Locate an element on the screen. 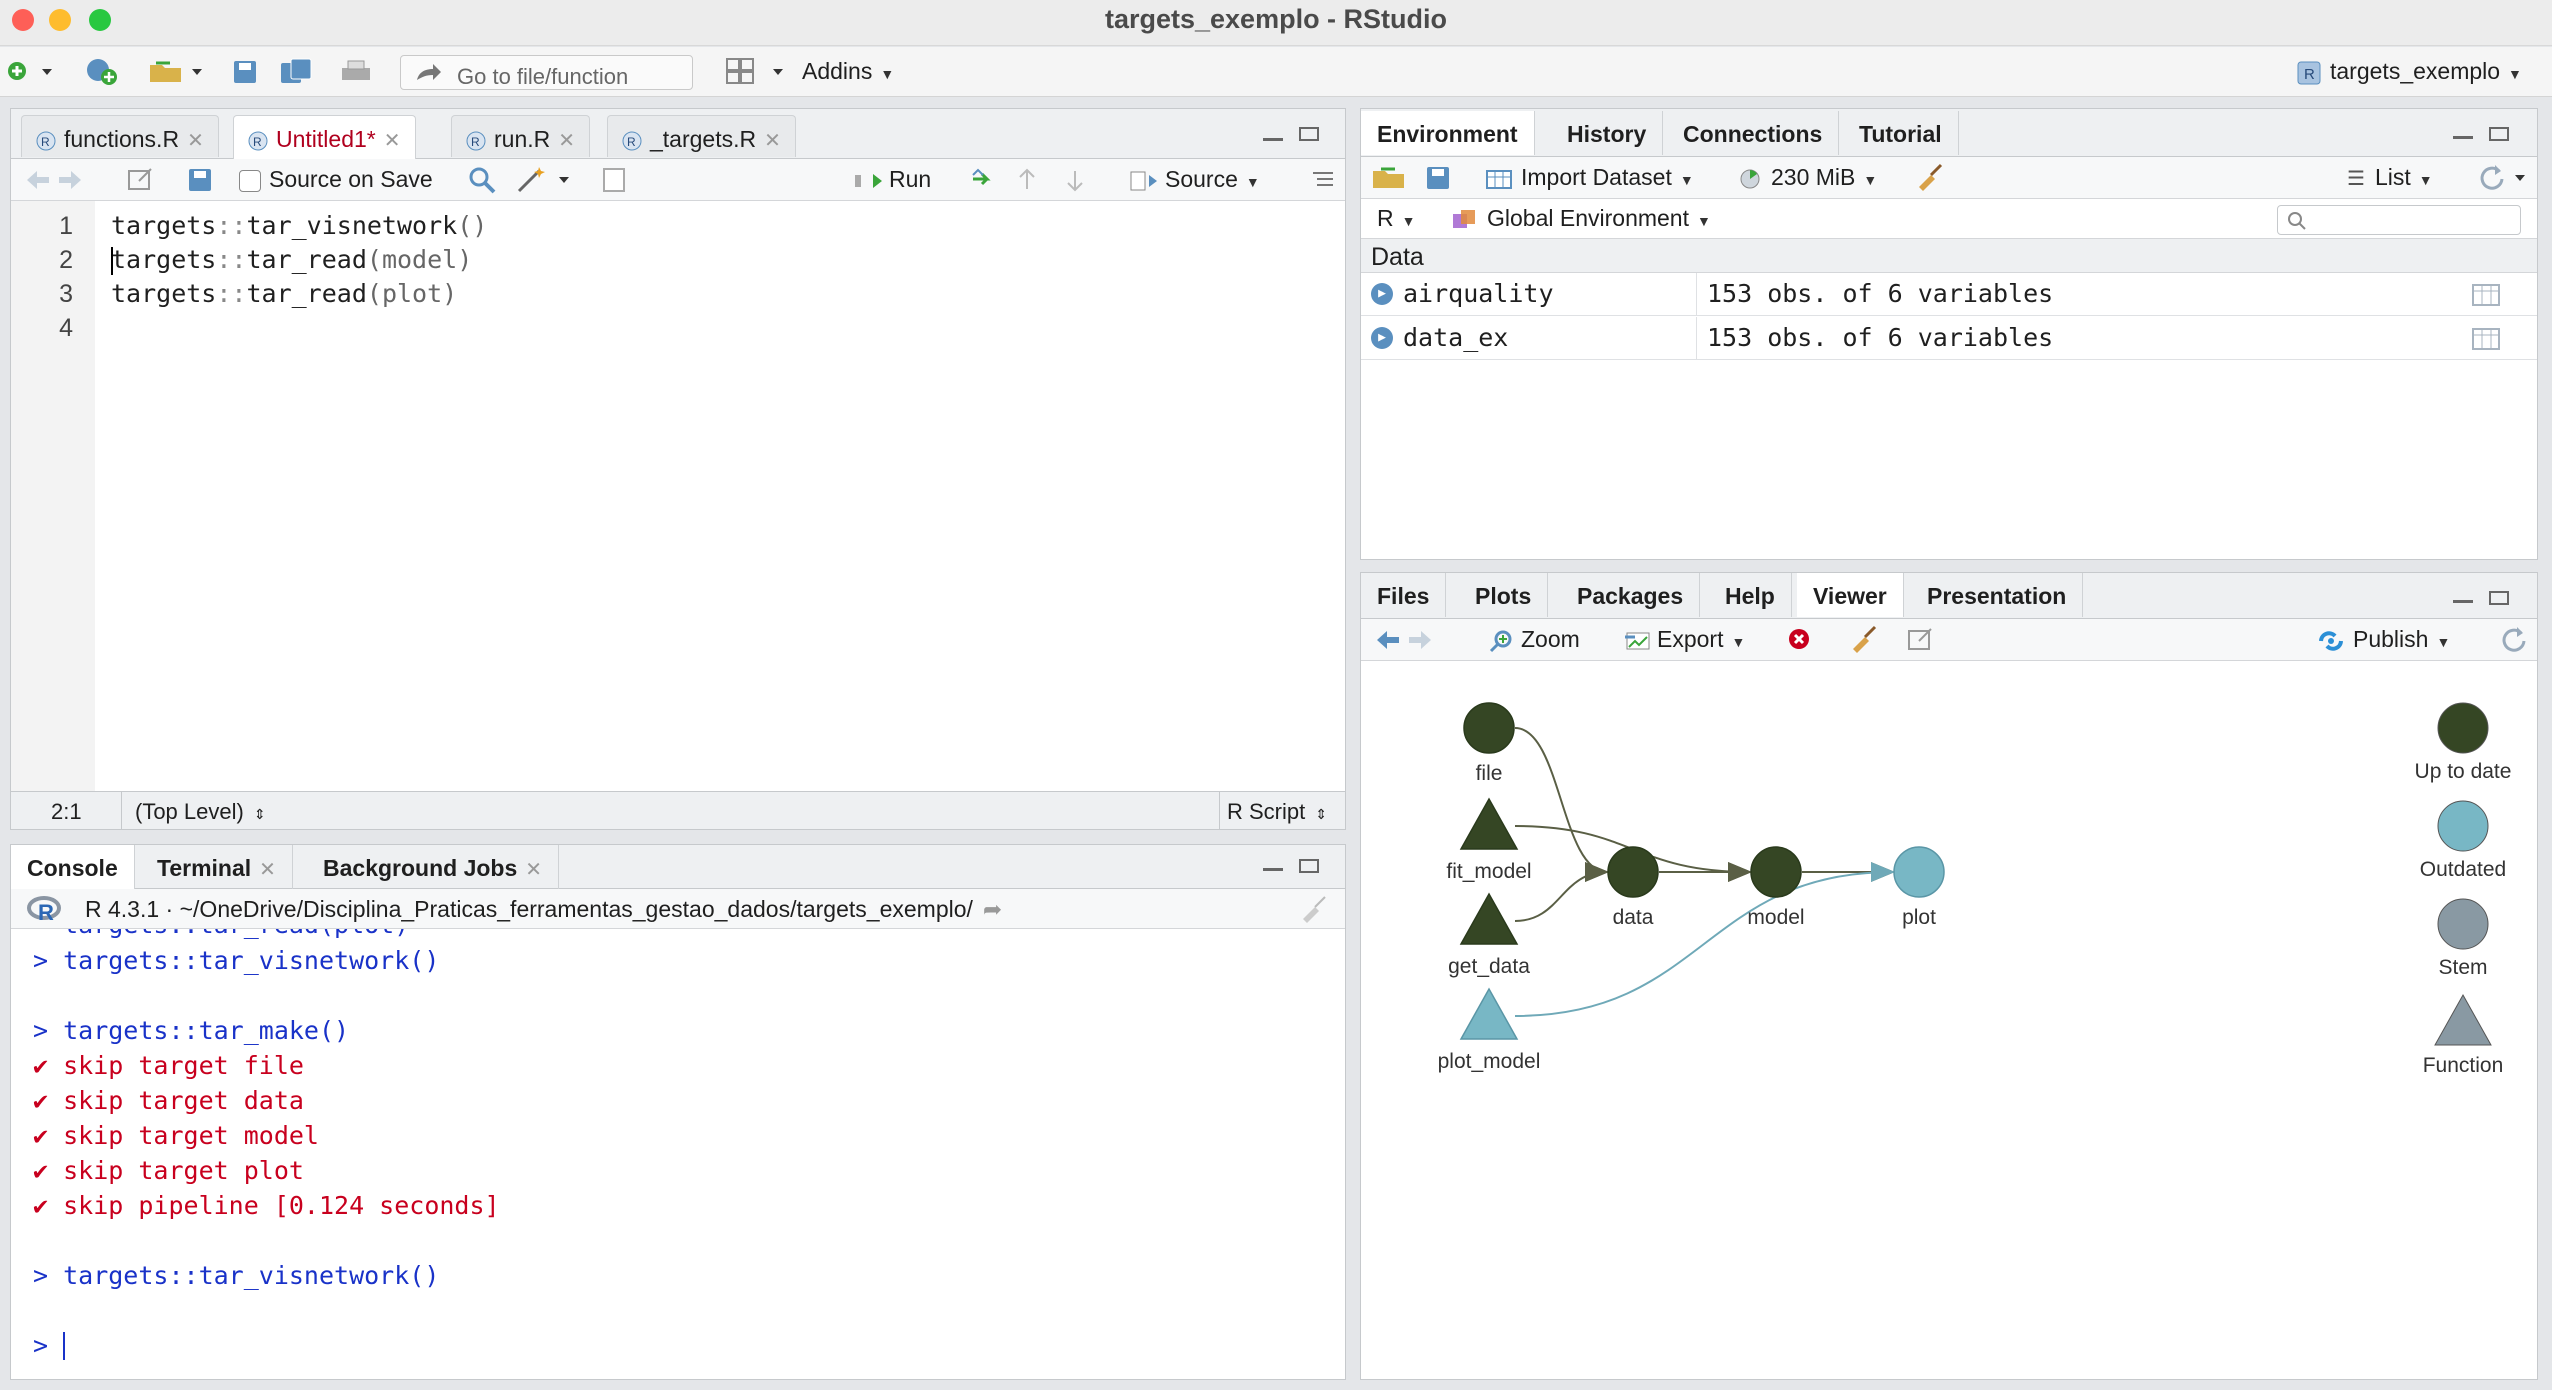  compile-report-icon is located at coordinates (614, 180).